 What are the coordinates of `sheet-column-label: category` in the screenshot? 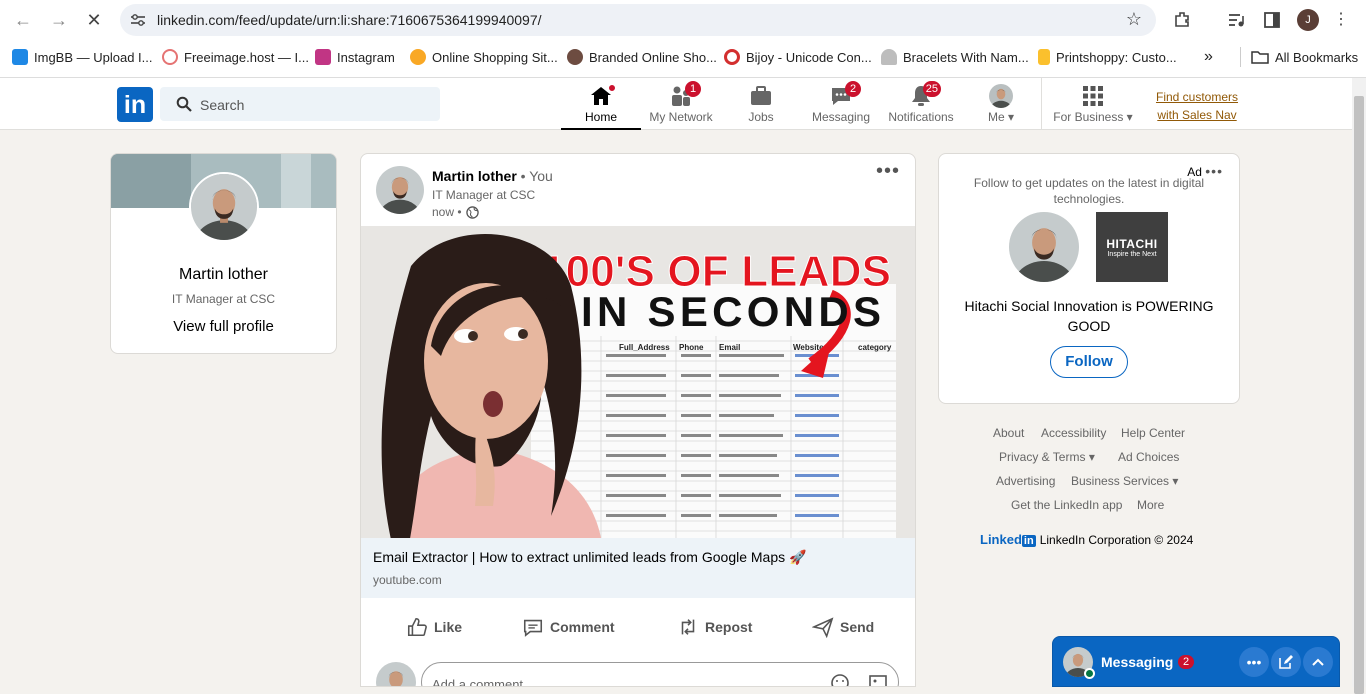 It's located at (875, 347).